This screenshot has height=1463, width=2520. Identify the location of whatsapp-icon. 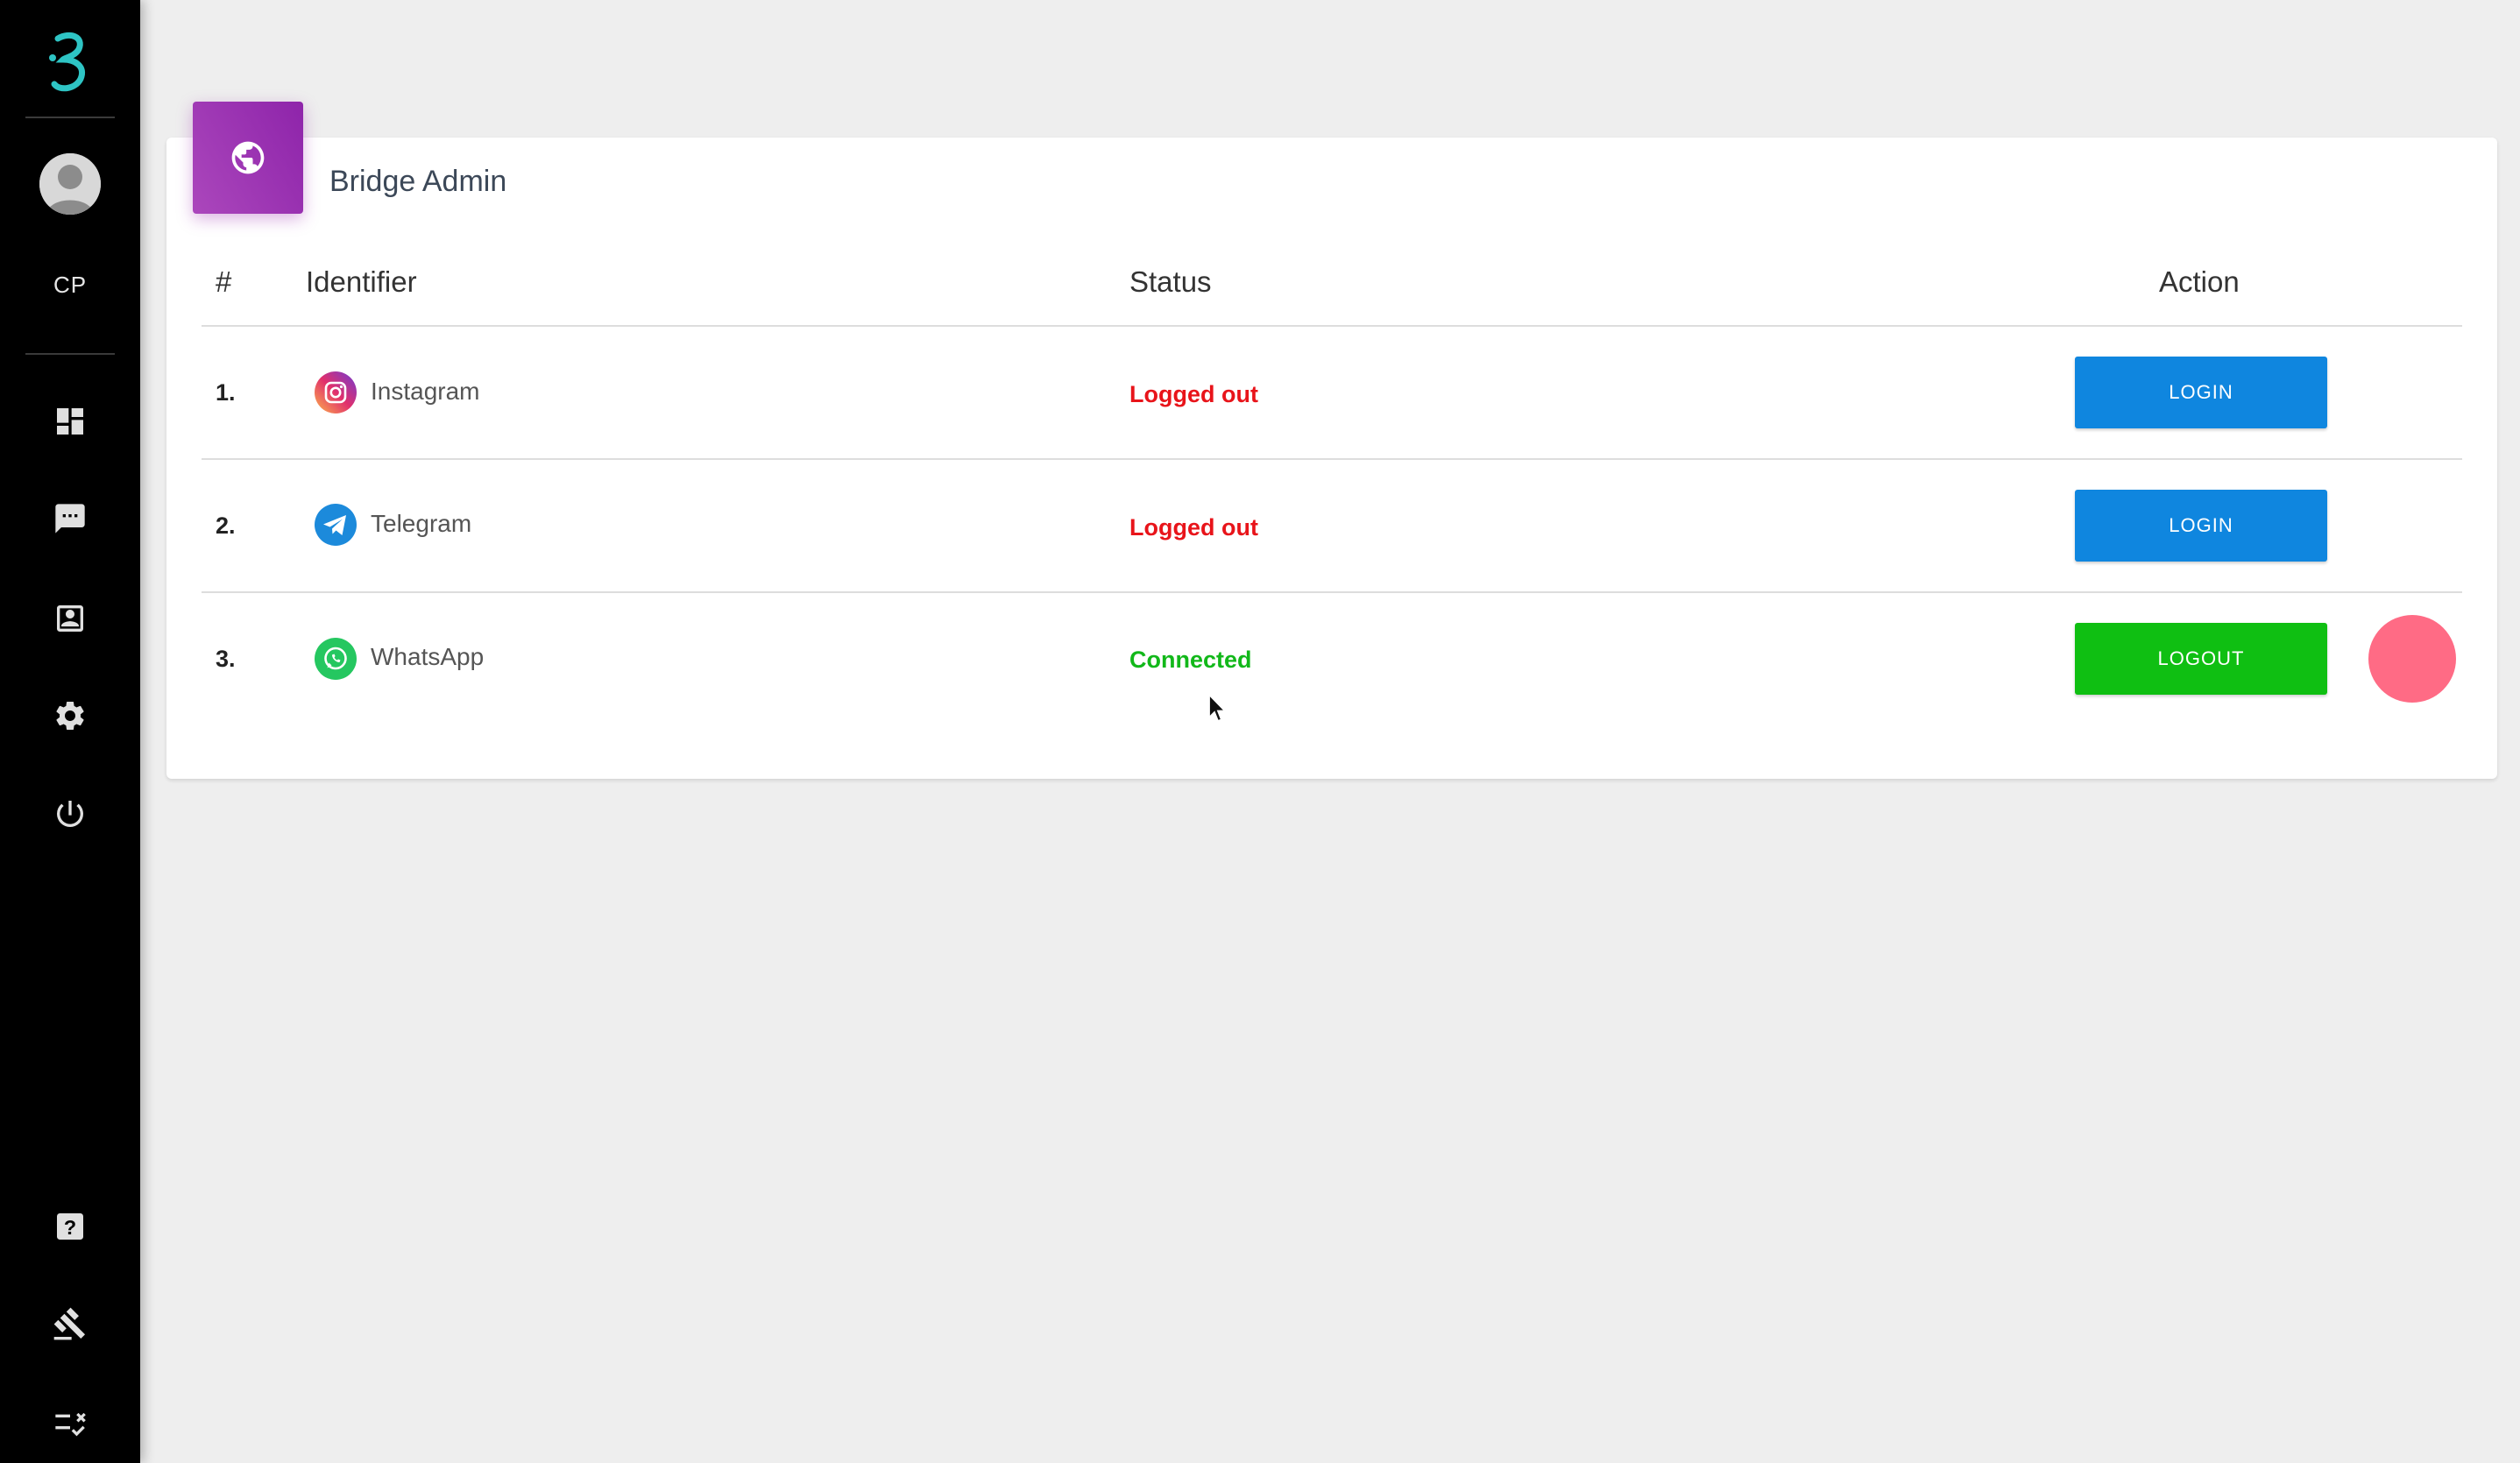
(335, 659).